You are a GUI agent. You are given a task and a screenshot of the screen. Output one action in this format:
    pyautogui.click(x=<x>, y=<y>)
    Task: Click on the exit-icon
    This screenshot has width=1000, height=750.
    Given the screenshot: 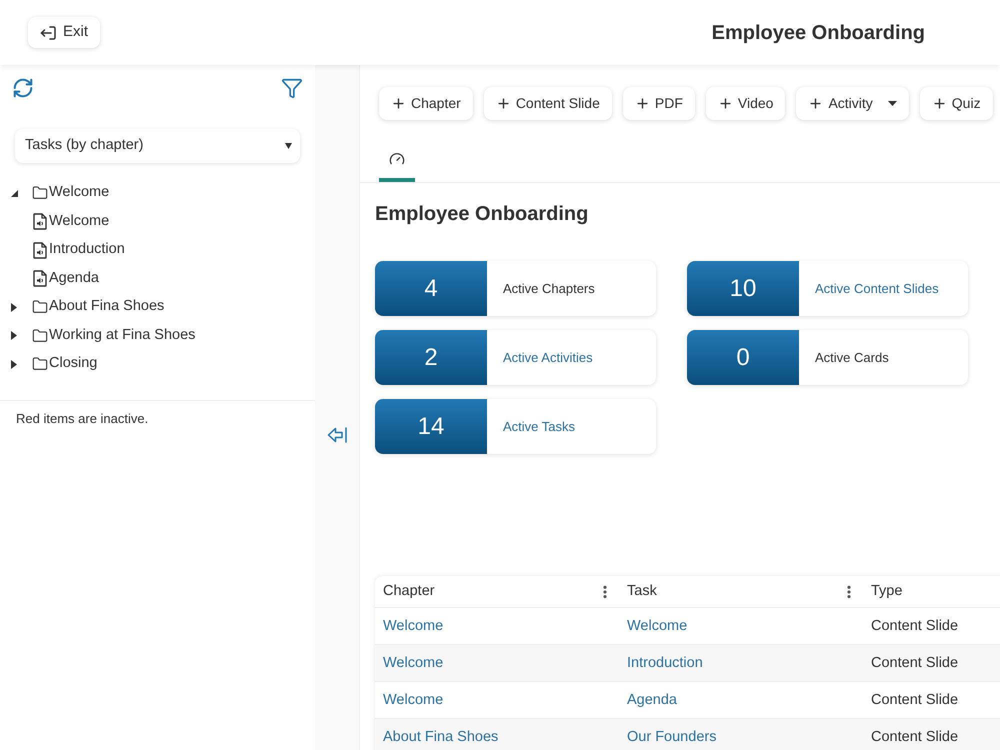 What is the action you would take?
    pyautogui.click(x=48, y=33)
    